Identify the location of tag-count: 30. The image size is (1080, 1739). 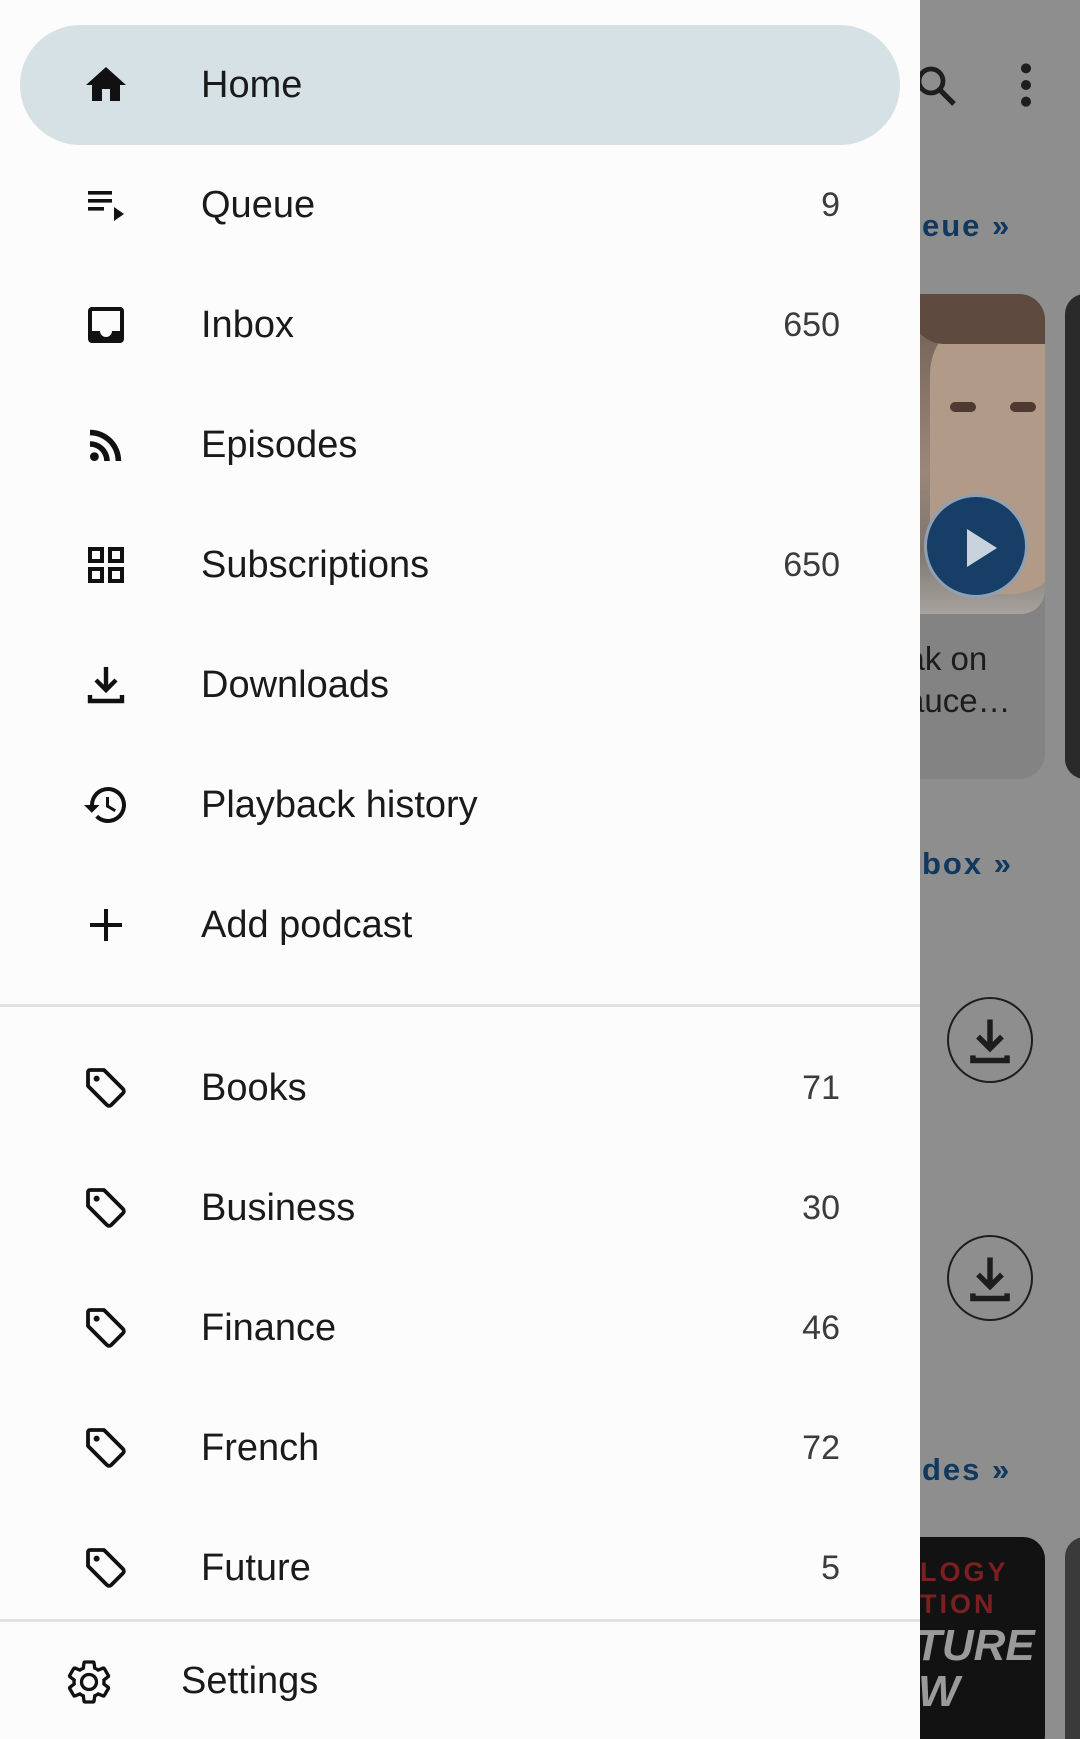
(821, 1207).